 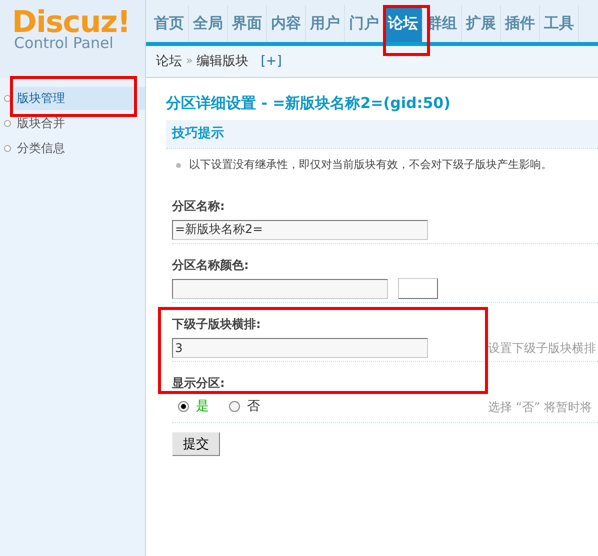 I want to click on field-label: 分区名称:, so click(x=198, y=206).